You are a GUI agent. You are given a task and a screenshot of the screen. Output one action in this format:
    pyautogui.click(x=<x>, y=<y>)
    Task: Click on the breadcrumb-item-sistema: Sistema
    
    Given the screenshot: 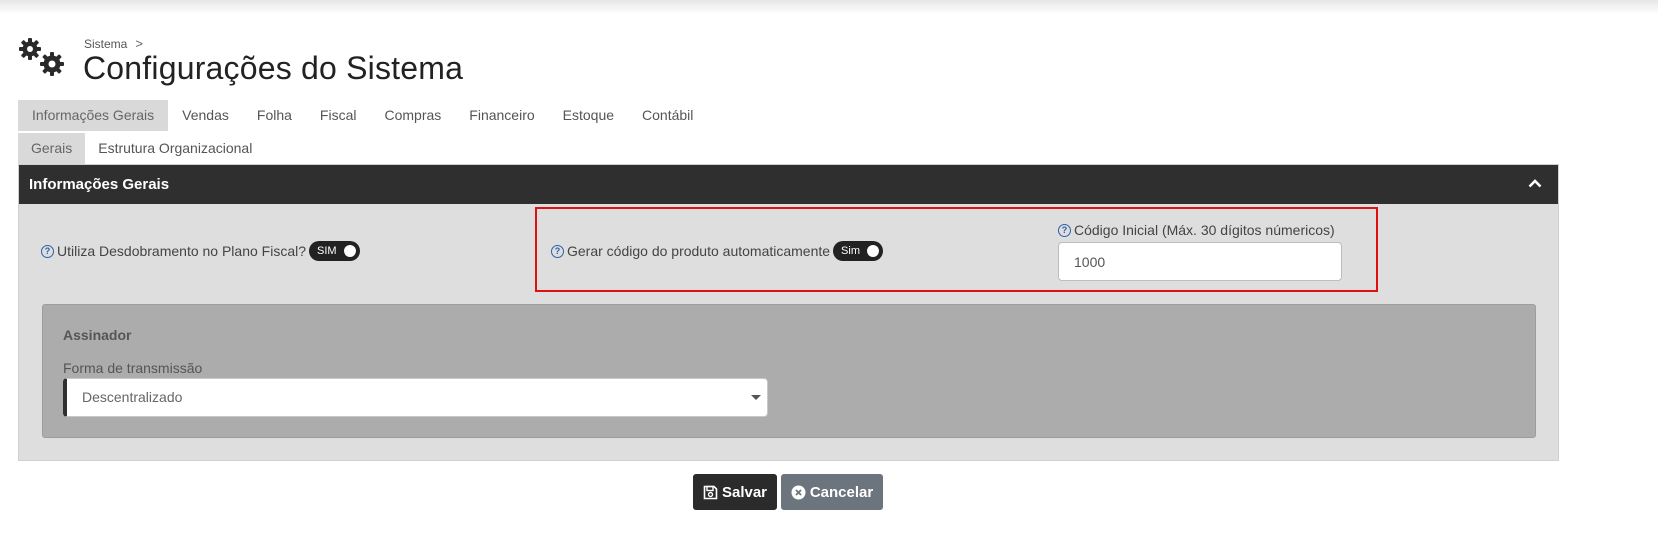 What is the action you would take?
    pyautogui.click(x=105, y=44)
    